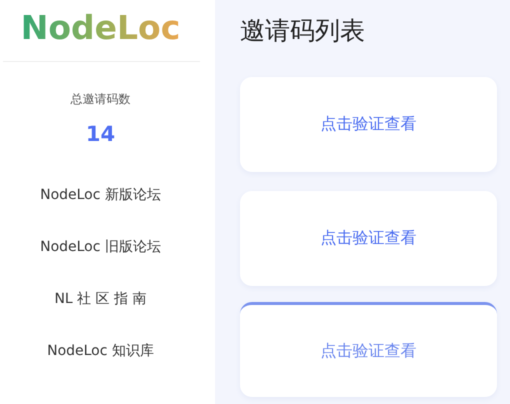  Describe the element at coordinates (100, 195) in the screenshot. I see `nav-link: NodeLoc 新版论坛` at that location.